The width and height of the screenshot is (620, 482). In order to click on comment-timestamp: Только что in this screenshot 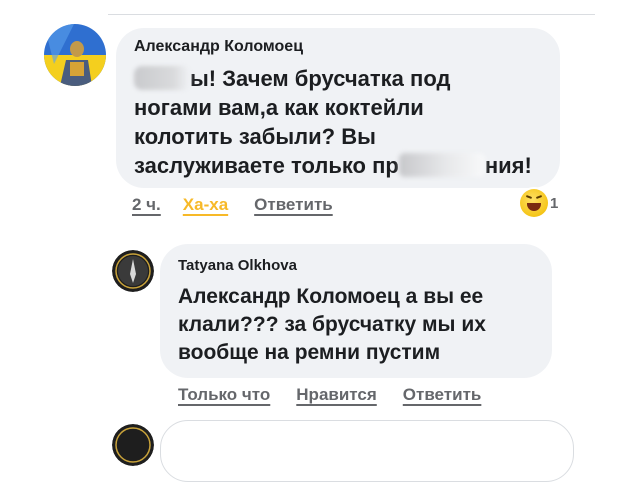, I will do `click(224, 395)`.